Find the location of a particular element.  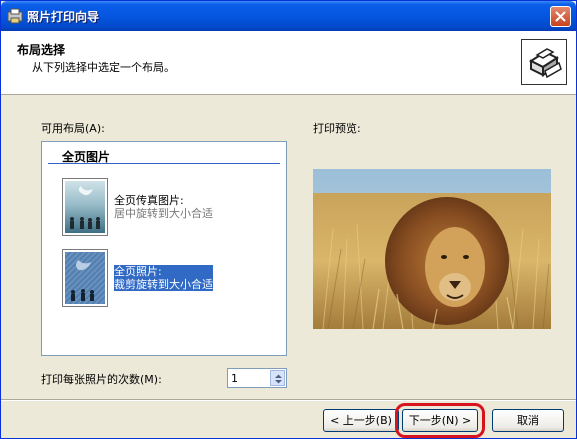

layout-fax-name: 全页传真图片: is located at coordinates (149, 200).